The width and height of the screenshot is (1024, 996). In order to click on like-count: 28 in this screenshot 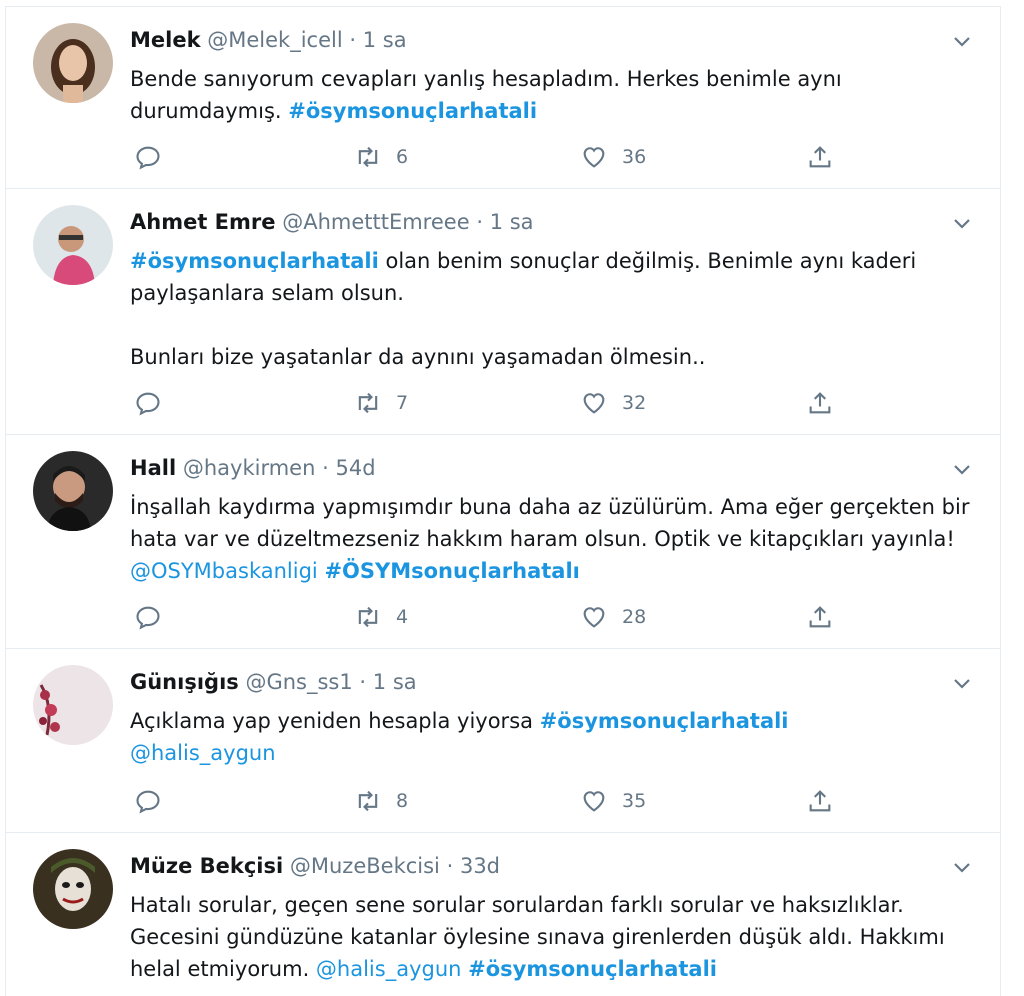, I will do `click(634, 617)`.